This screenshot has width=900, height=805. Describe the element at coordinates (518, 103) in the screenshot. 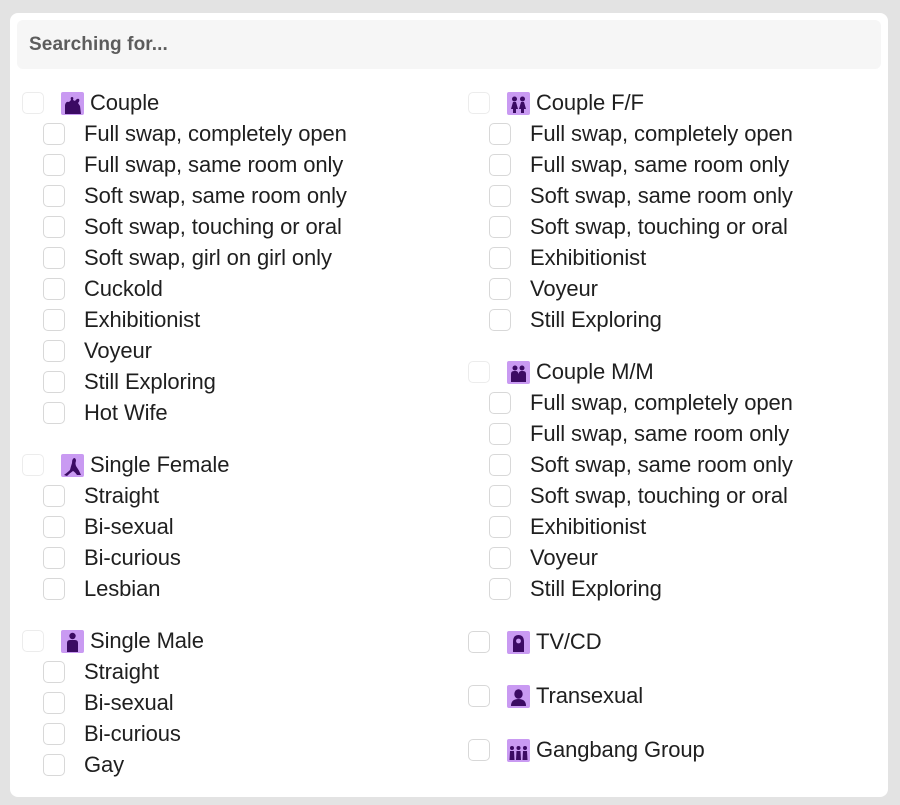

I see `couple-ff-icon` at that location.